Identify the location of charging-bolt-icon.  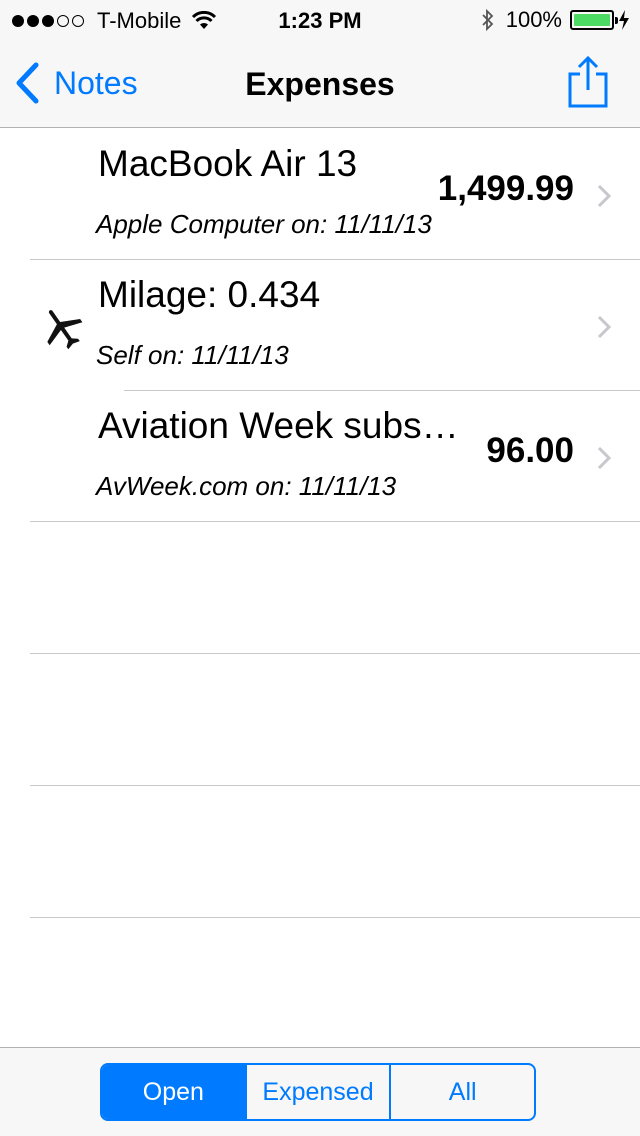
(624, 20).